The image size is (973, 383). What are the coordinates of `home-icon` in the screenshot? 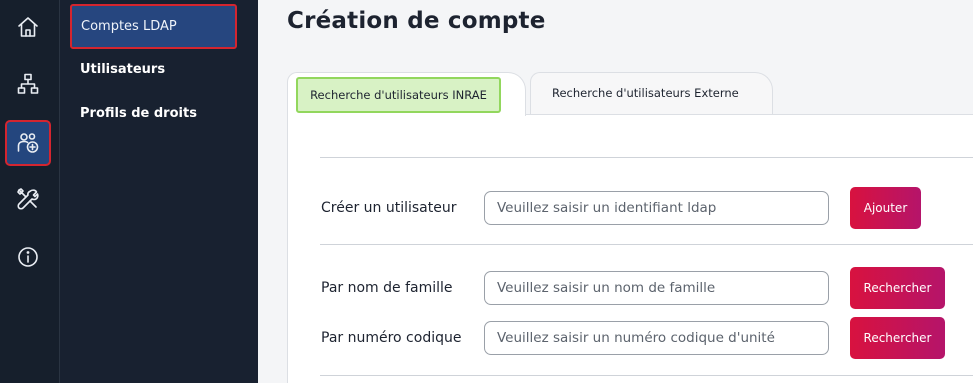 It's located at (28, 27).